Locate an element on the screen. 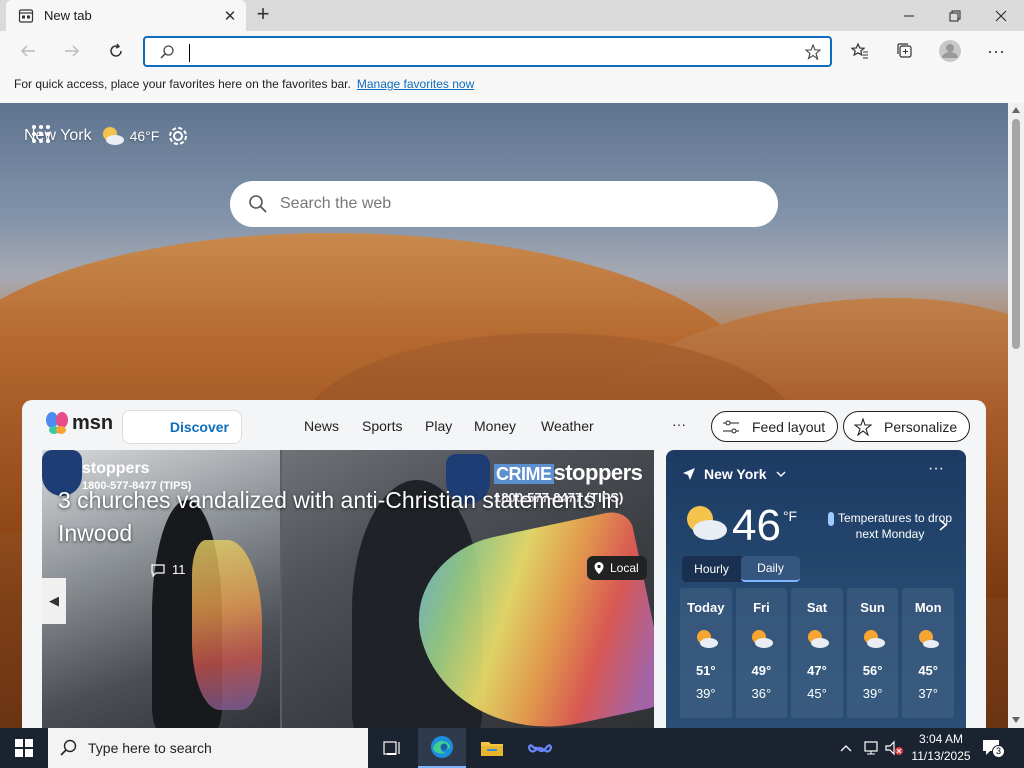 This screenshot has width=1024, height=768. nav-play: Play is located at coordinates (438, 426).